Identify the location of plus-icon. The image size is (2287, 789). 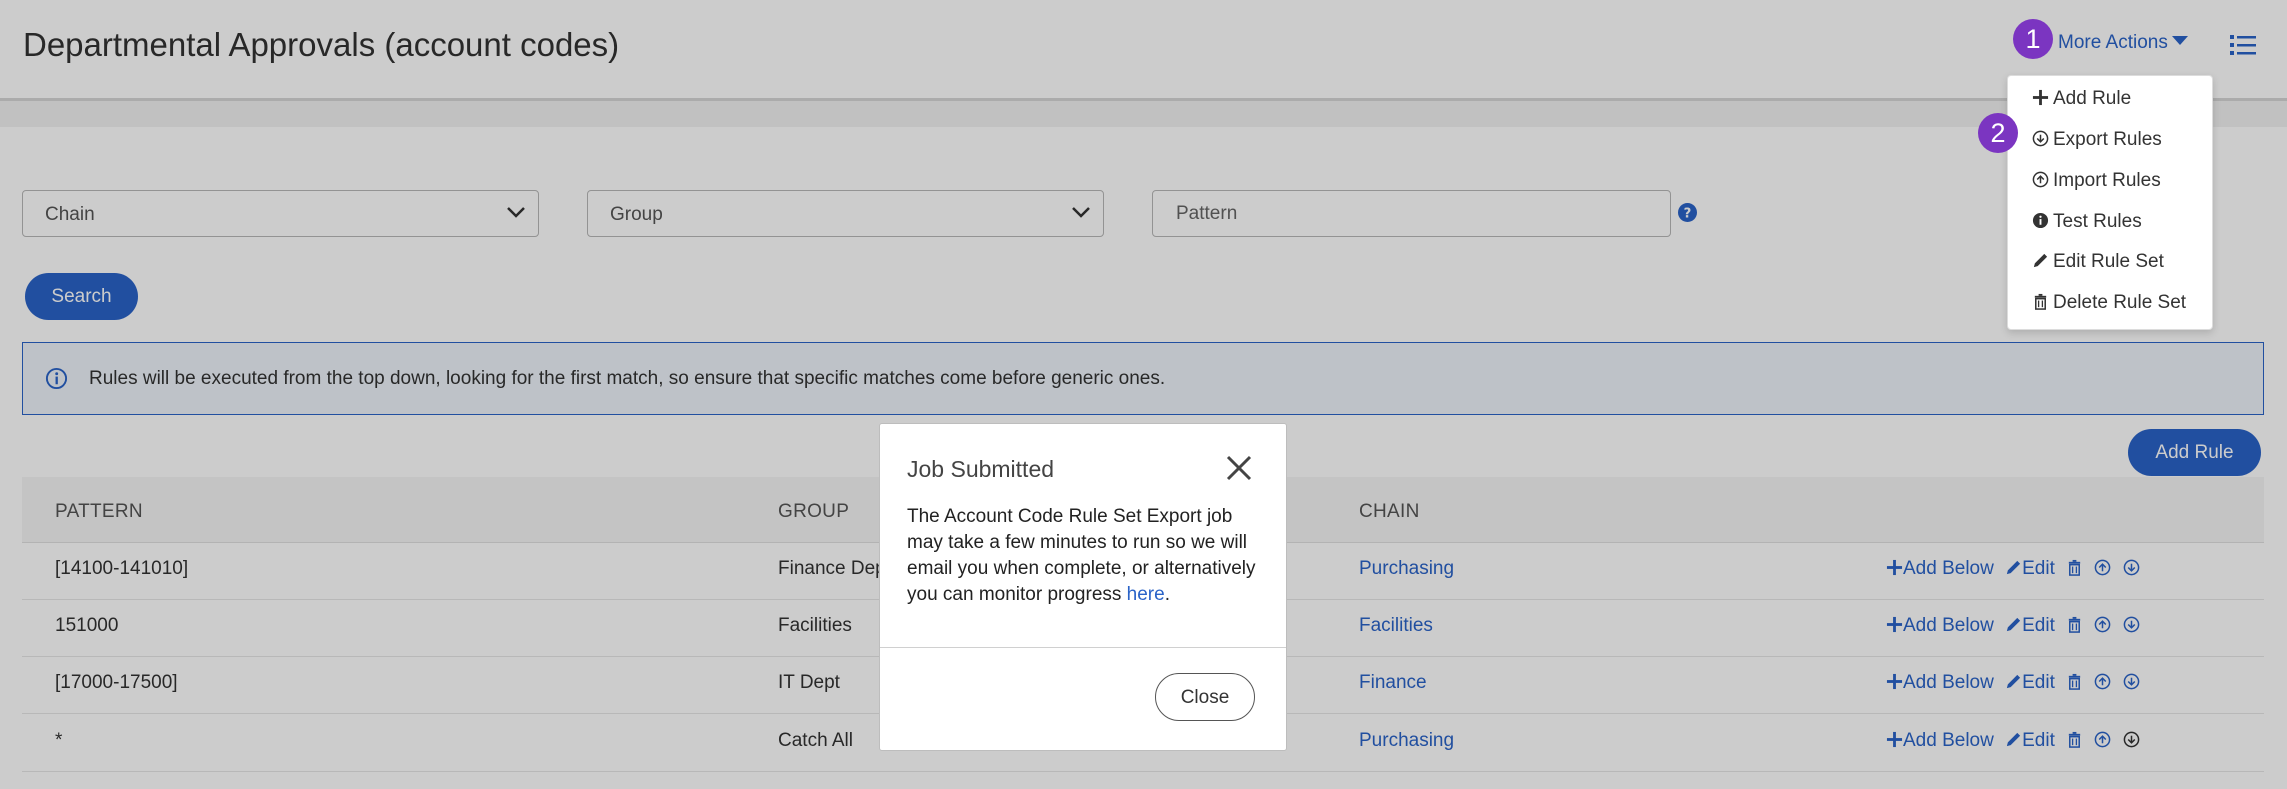
(2040, 97).